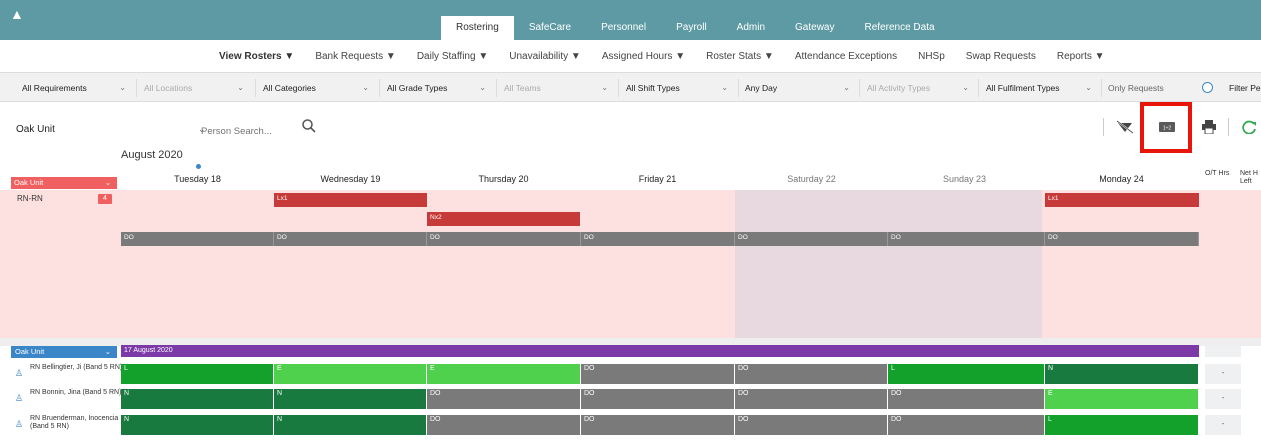 The width and height of the screenshot is (1261, 445). I want to click on tab-safecare: SafeCare, so click(550, 28).